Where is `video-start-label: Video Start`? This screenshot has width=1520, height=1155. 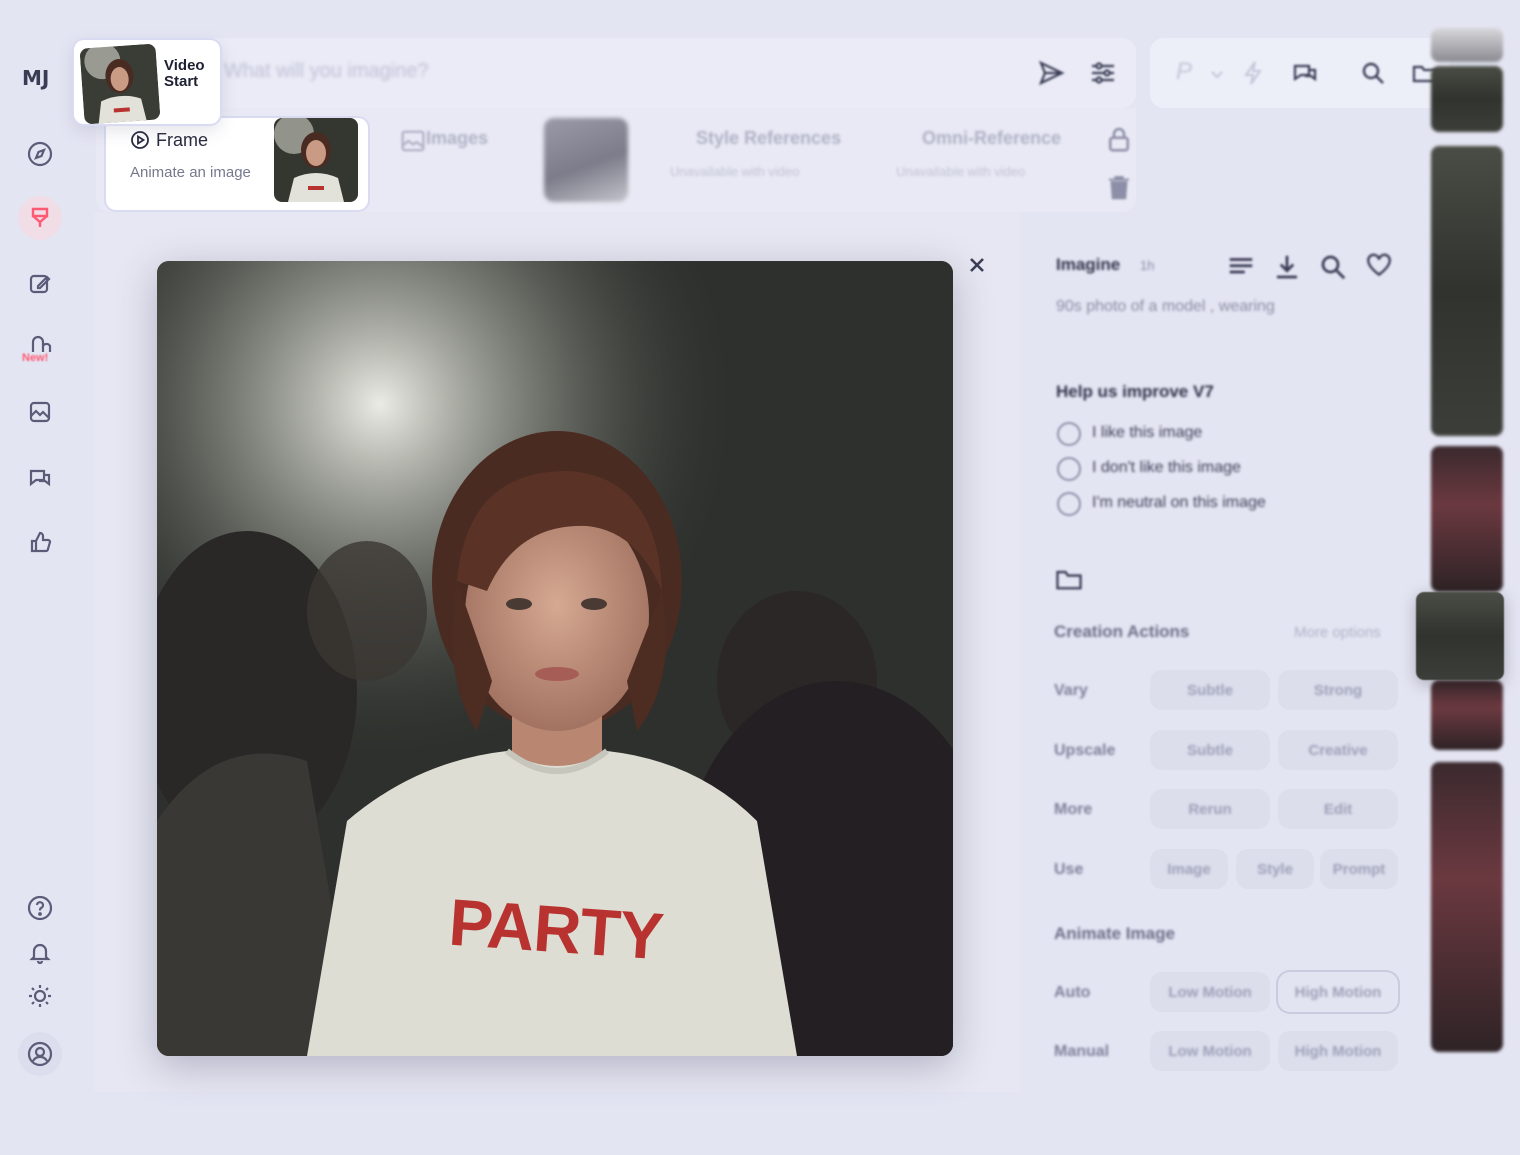 video-start-label: Video Start is located at coordinates (184, 74).